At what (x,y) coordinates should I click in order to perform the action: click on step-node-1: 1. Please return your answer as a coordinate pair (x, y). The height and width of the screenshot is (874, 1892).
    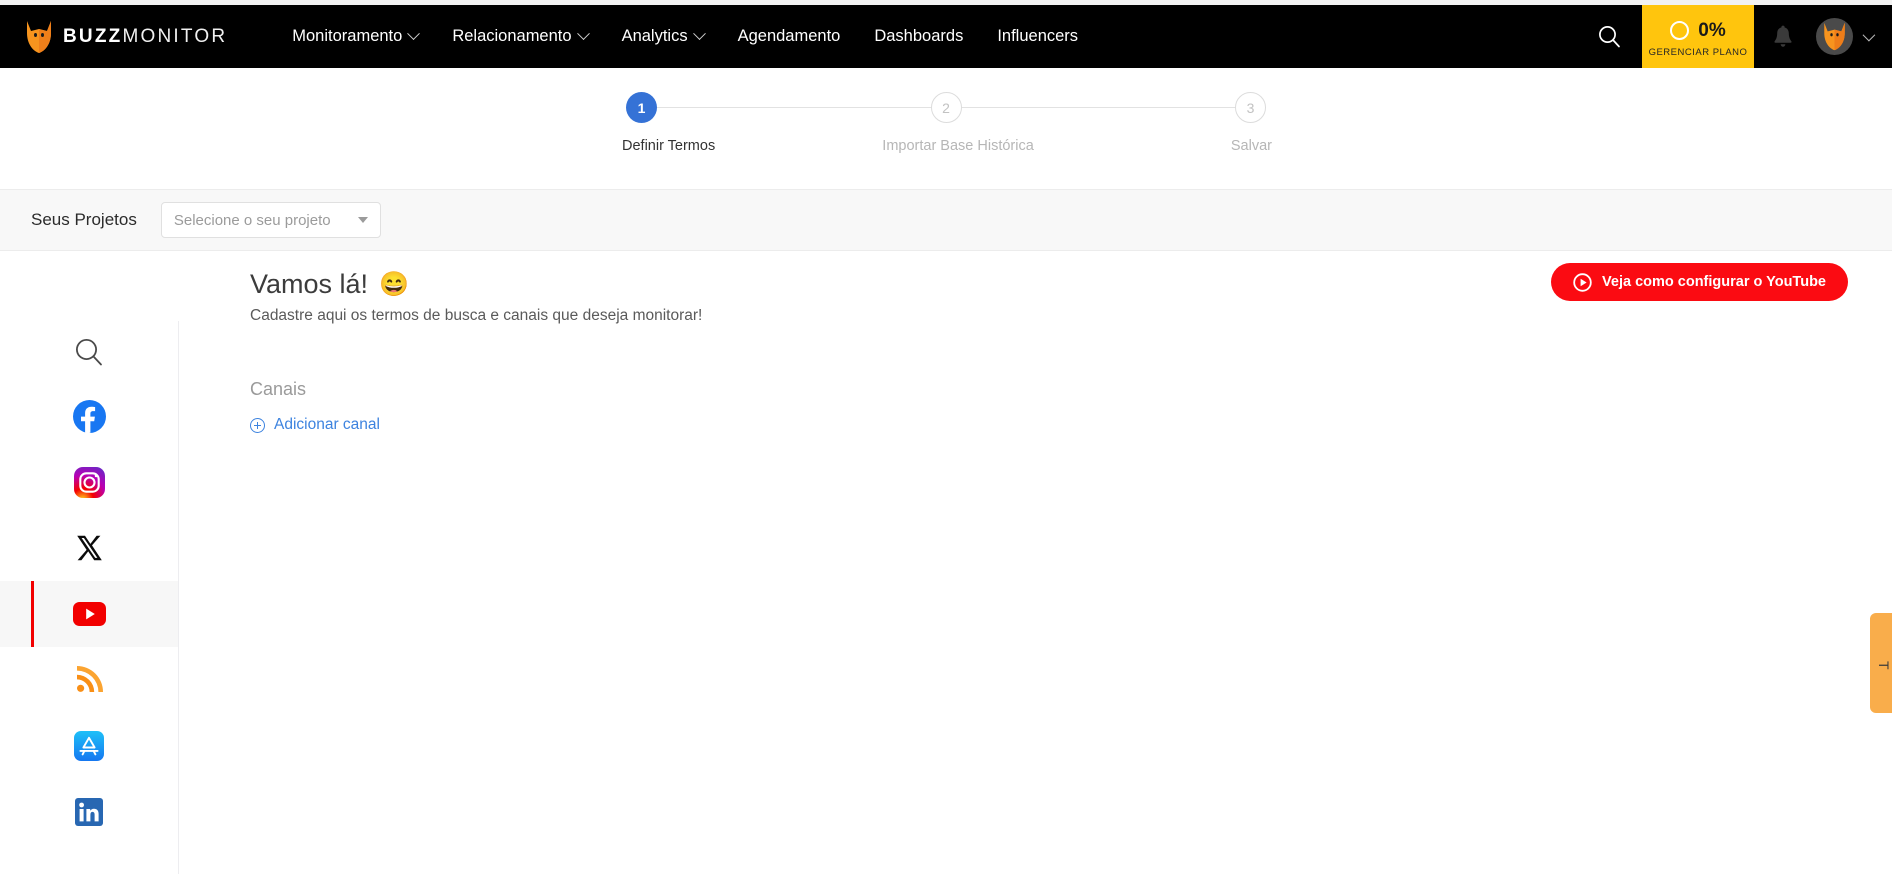
    Looking at the image, I should click on (641, 107).